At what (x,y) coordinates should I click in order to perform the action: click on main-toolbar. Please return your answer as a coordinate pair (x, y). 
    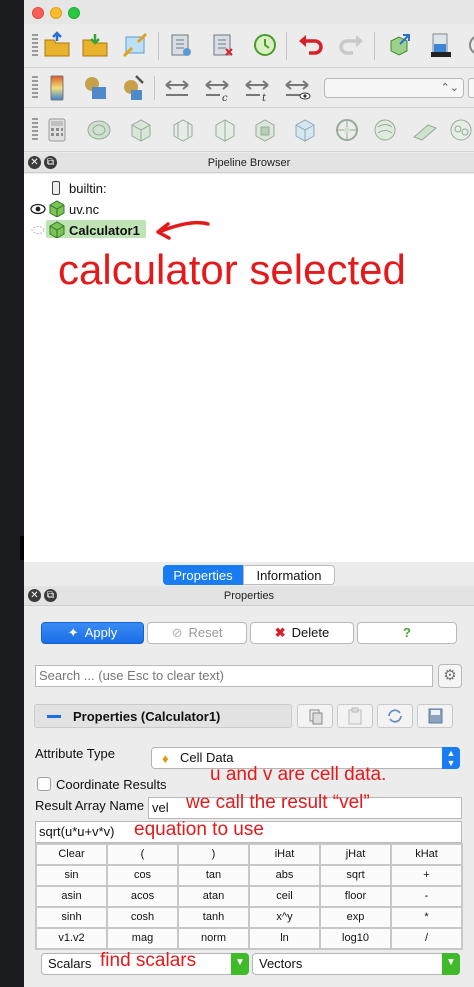
    Looking at the image, I should click on (249, 46).